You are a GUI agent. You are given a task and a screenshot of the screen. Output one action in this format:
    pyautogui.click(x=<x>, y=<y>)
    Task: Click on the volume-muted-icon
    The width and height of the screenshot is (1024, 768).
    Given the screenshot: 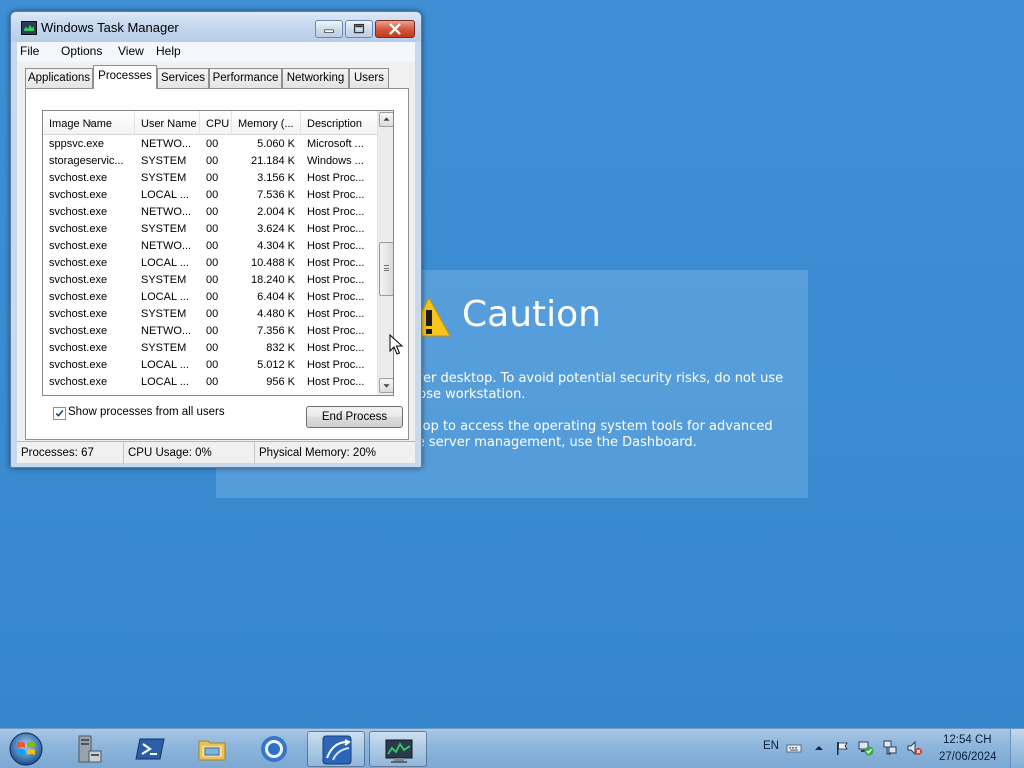 What is the action you would take?
    pyautogui.click(x=914, y=748)
    